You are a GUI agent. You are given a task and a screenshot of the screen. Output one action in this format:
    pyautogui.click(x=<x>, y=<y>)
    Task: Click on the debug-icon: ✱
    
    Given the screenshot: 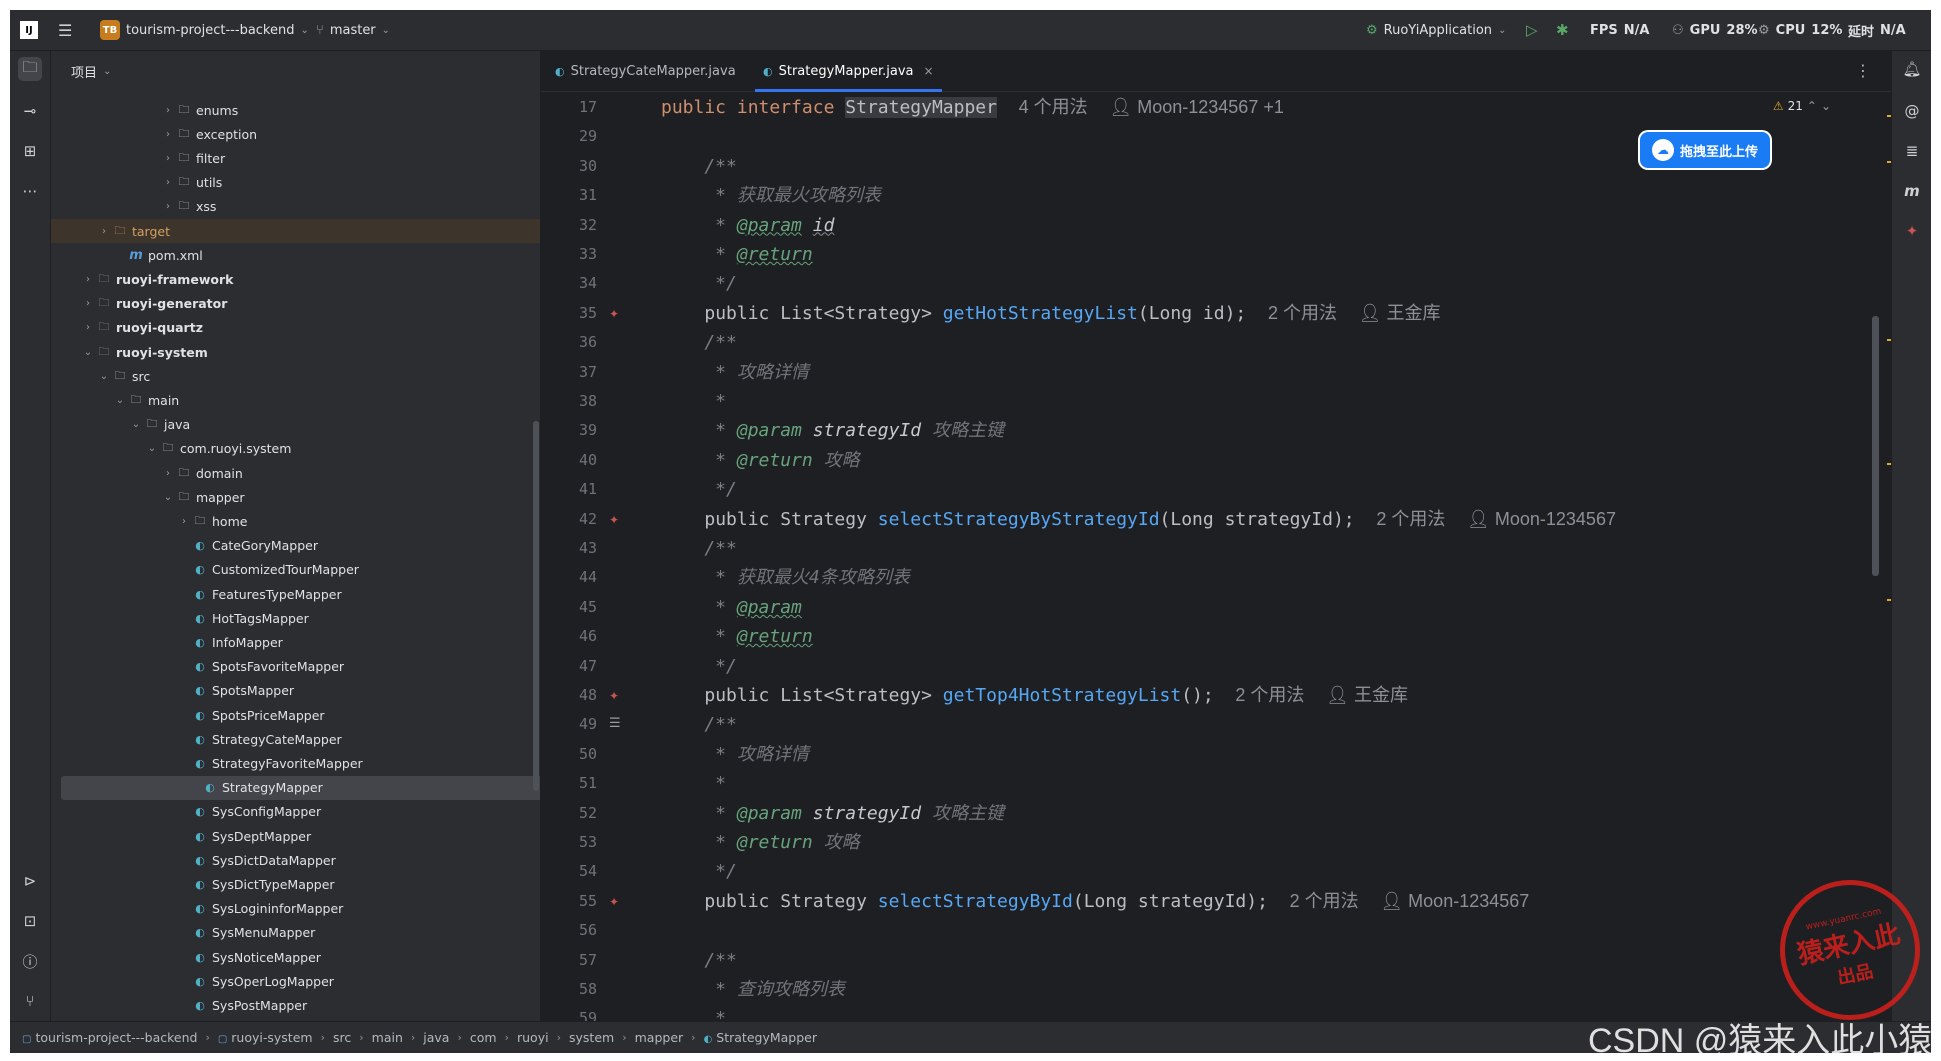 What is the action you would take?
    pyautogui.click(x=1562, y=30)
    